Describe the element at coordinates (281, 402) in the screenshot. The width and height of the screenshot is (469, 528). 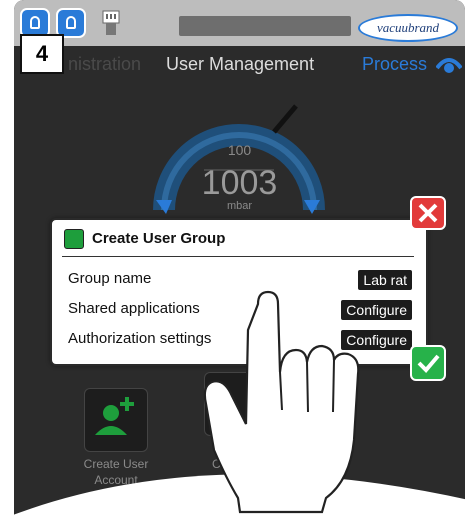
I see `pointing-hand-icon` at that location.